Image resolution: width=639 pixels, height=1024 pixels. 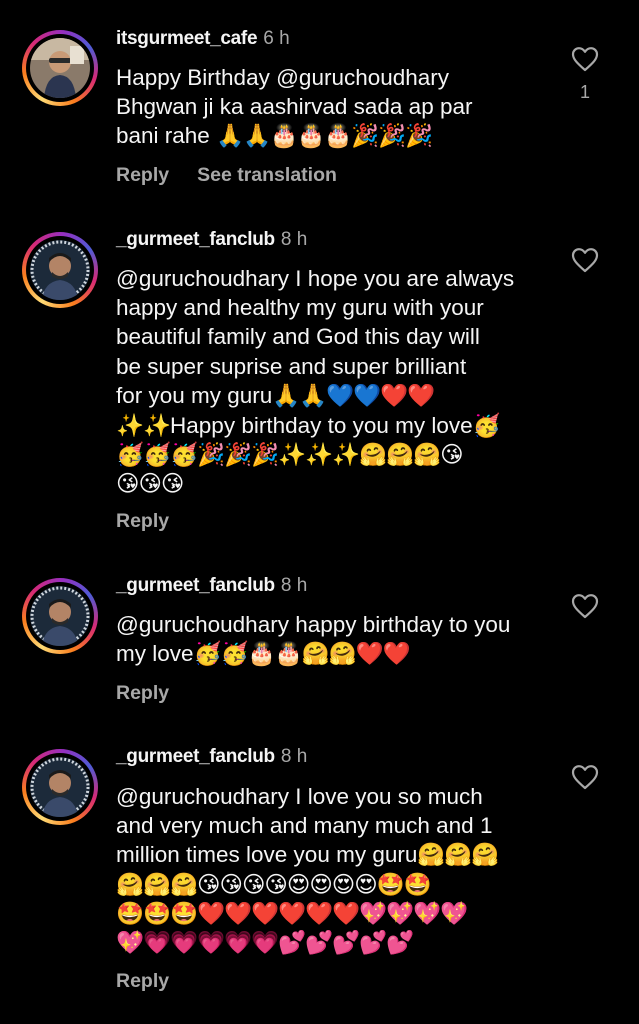 What do you see at coordinates (324, 136) in the screenshot?
I see `emoji-sequence: 🙏🙏🎂🎂🎂🎉🎉🎉` at bounding box center [324, 136].